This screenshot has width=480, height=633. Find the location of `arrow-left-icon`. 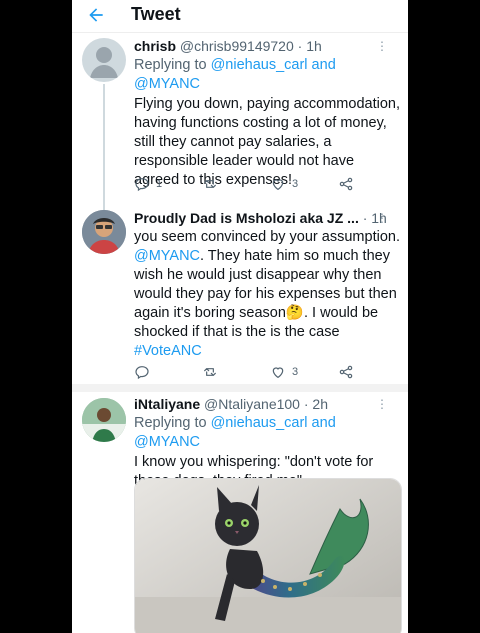

arrow-left-icon is located at coordinates (96, 15).